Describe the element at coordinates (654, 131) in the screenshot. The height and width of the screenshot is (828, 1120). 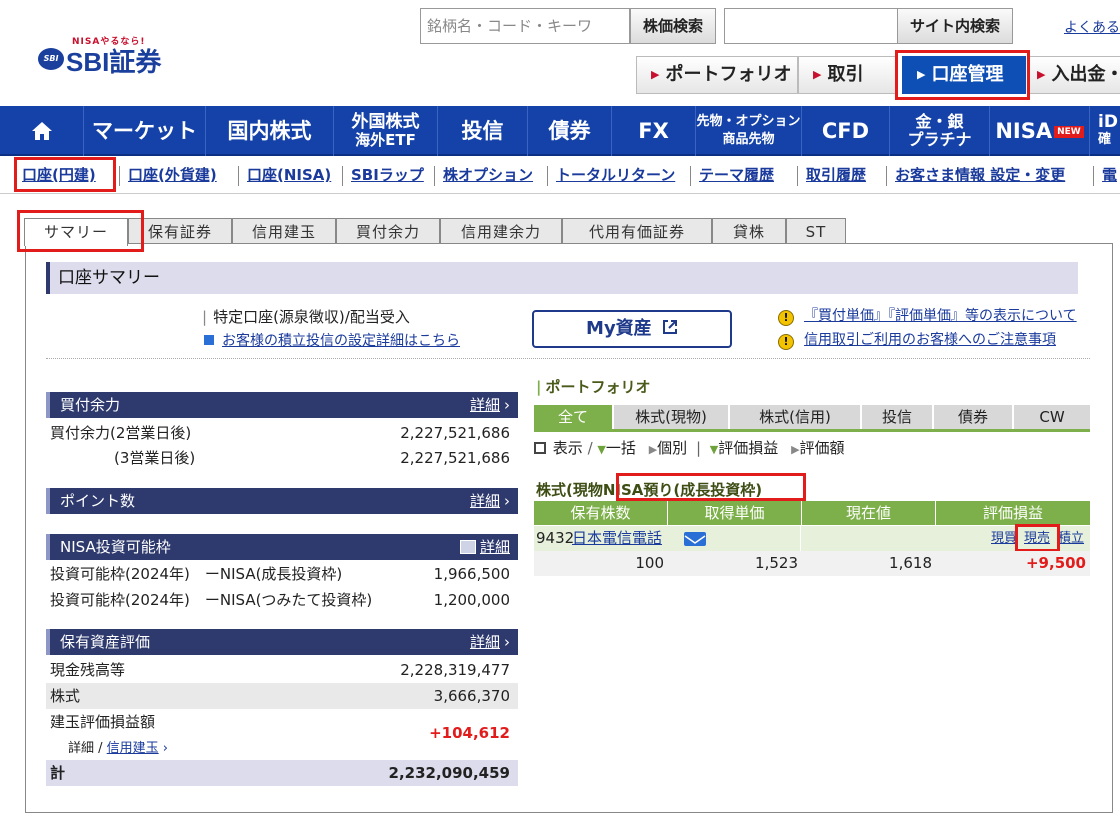
I see `nav-fx: FX` at that location.